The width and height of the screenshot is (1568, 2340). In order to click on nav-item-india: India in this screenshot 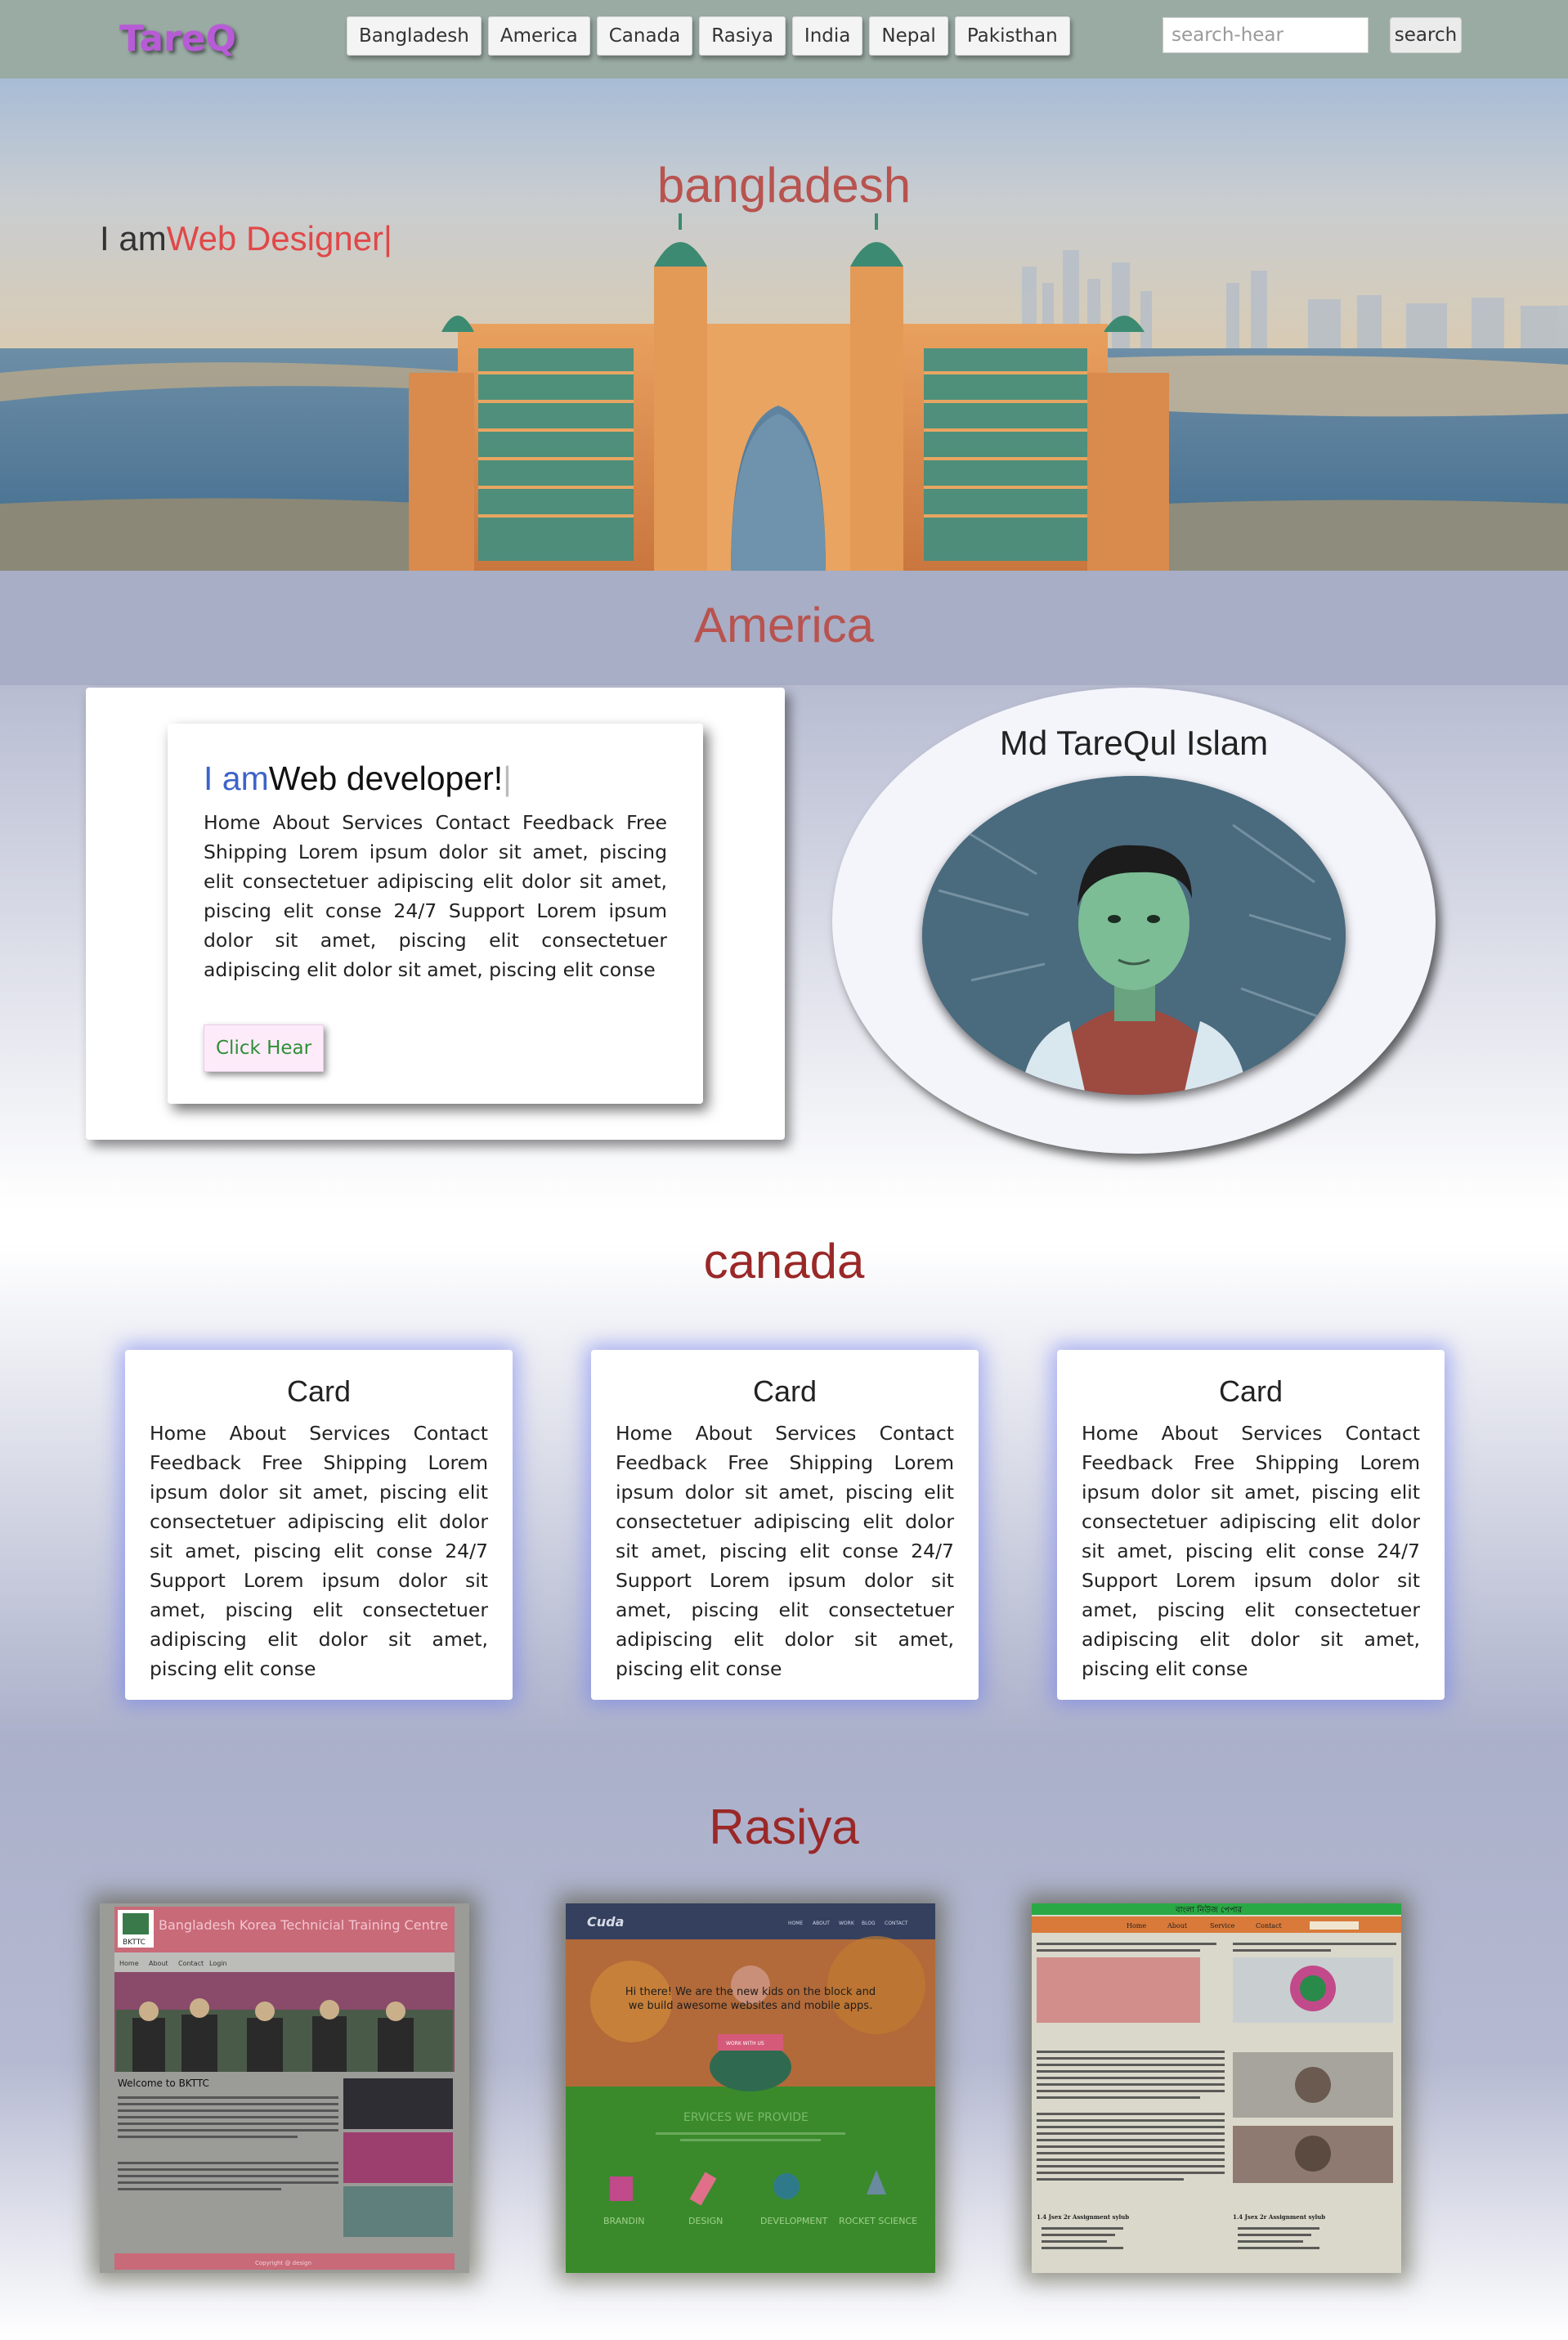, I will do `click(827, 36)`.